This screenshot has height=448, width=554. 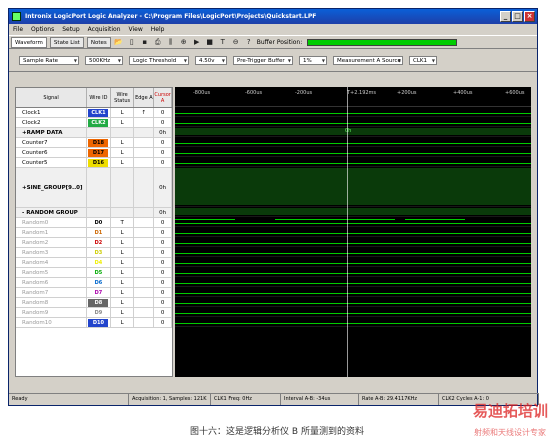 I want to click on close-button: ×, so click(x=529, y=16).